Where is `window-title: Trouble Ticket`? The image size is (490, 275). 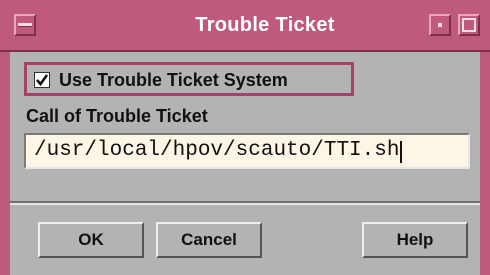 window-title: Trouble Ticket is located at coordinates (265, 25).